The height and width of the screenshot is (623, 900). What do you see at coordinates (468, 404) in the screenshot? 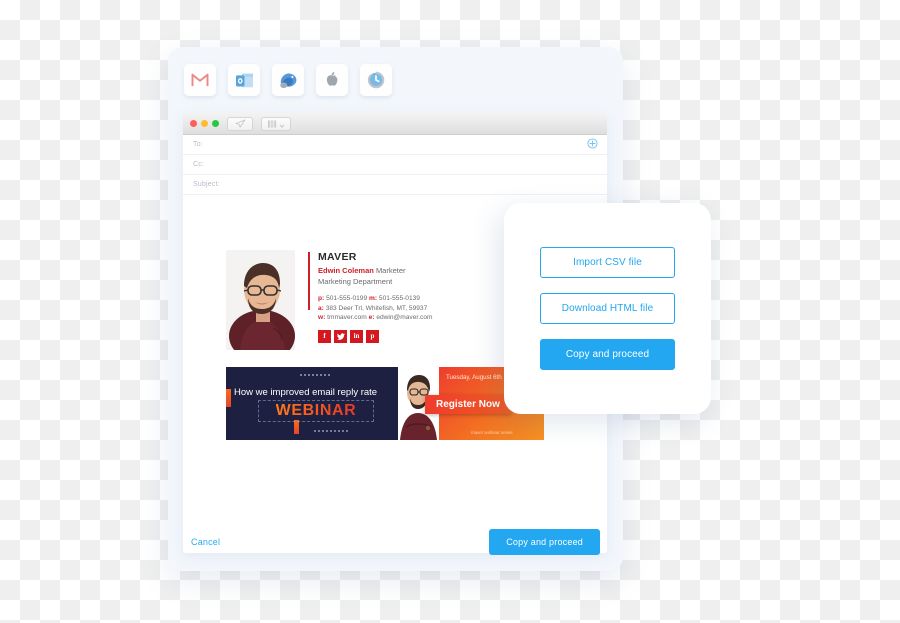
I see `register-now-button: Register Now` at bounding box center [468, 404].